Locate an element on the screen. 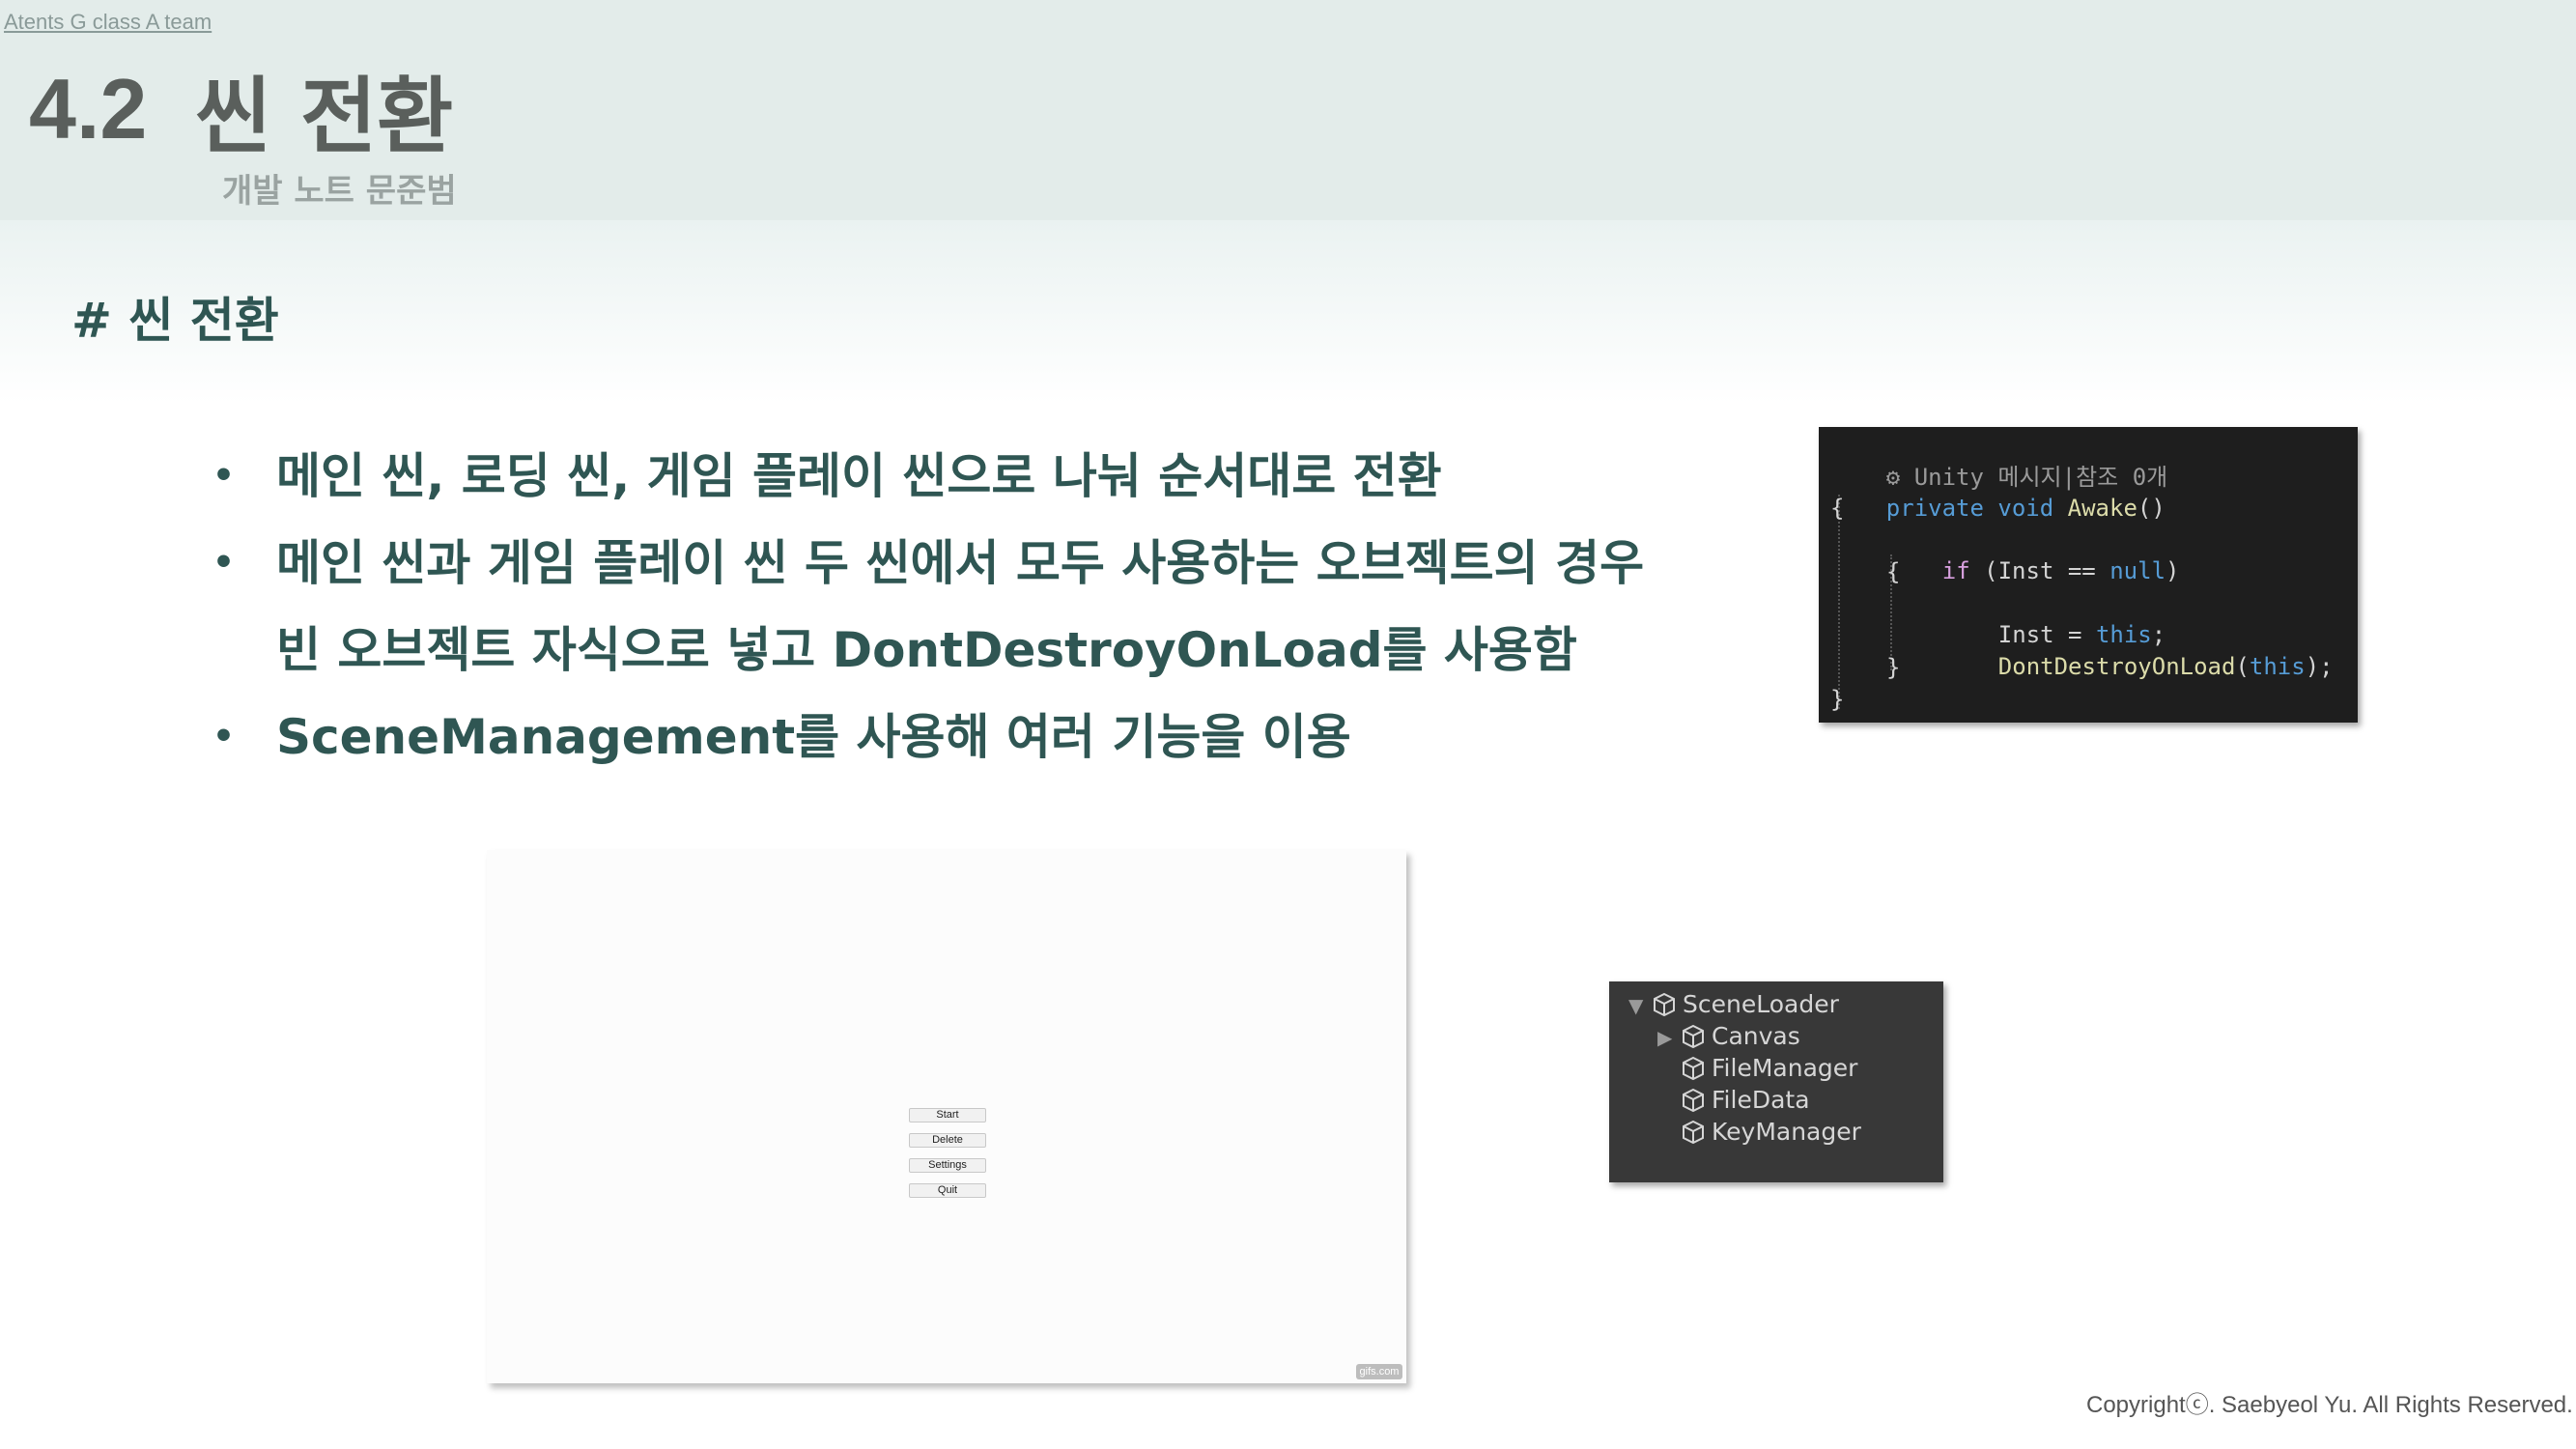  hierarchy-item-canvas: ▶ Canvas is located at coordinates (1728, 1036).